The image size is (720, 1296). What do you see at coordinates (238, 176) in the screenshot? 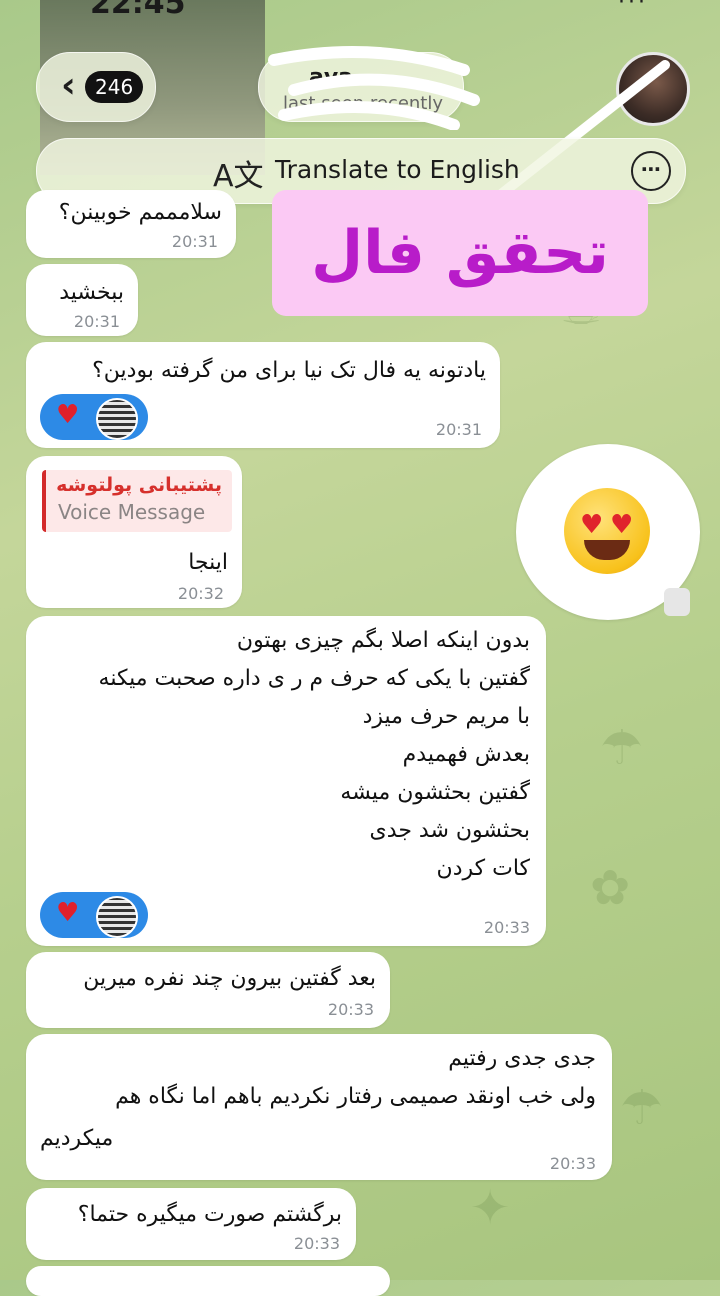
I see `translate-icon: A文` at bounding box center [238, 176].